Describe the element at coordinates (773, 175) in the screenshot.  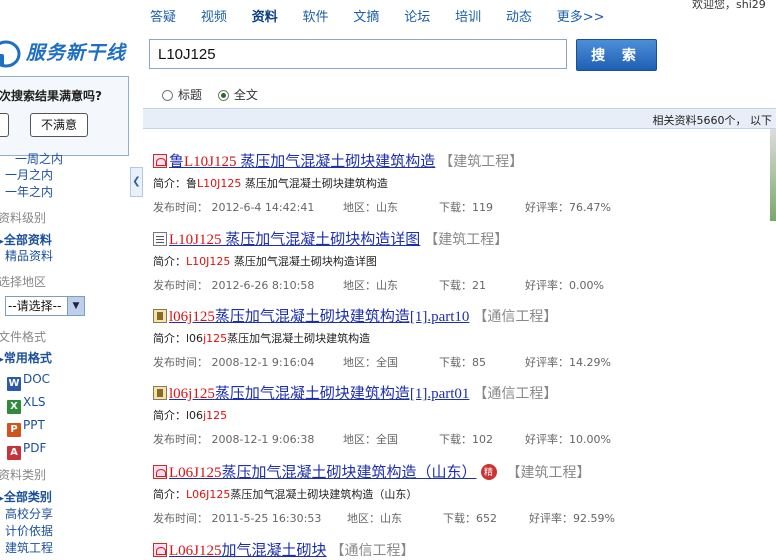
I see `right-edge-banner` at that location.